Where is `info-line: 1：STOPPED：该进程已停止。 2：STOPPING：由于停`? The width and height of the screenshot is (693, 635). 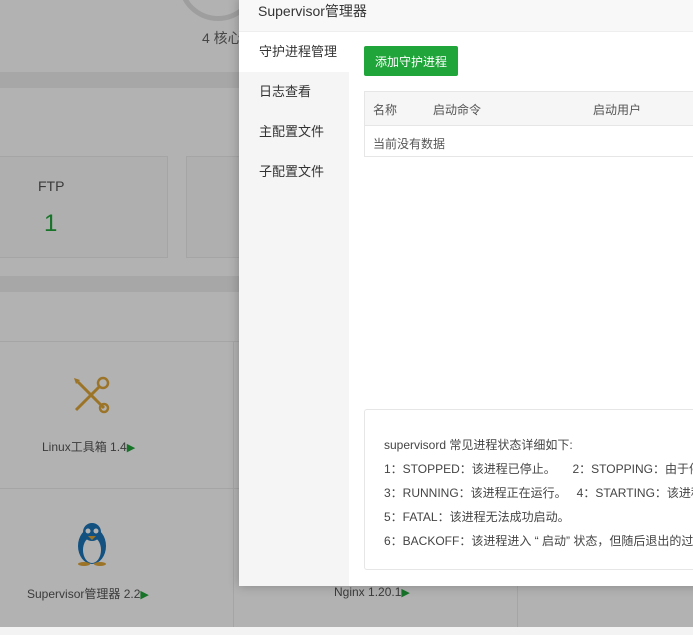
info-line: 1：STOPPED：该进程已停止。 2：STOPPING：由于停 is located at coordinates (538, 469).